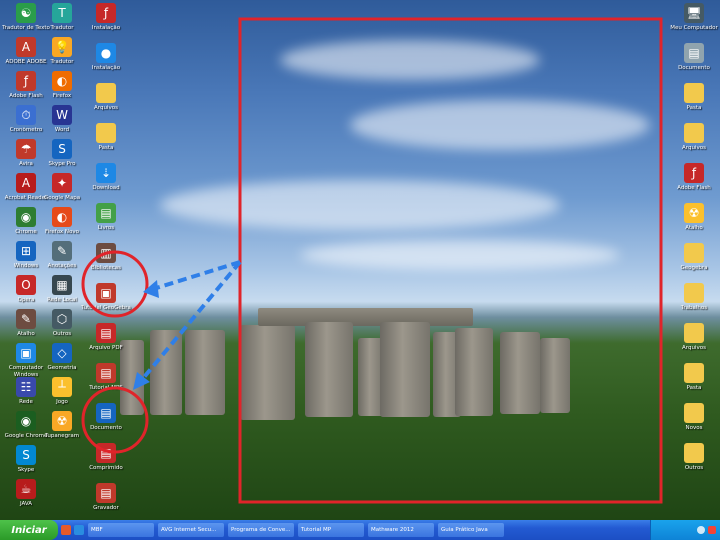 The width and height of the screenshot is (720, 540). What do you see at coordinates (66, 530) in the screenshot?
I see `quicklaunch-firefox-icon` at bounding box center [66, 530].